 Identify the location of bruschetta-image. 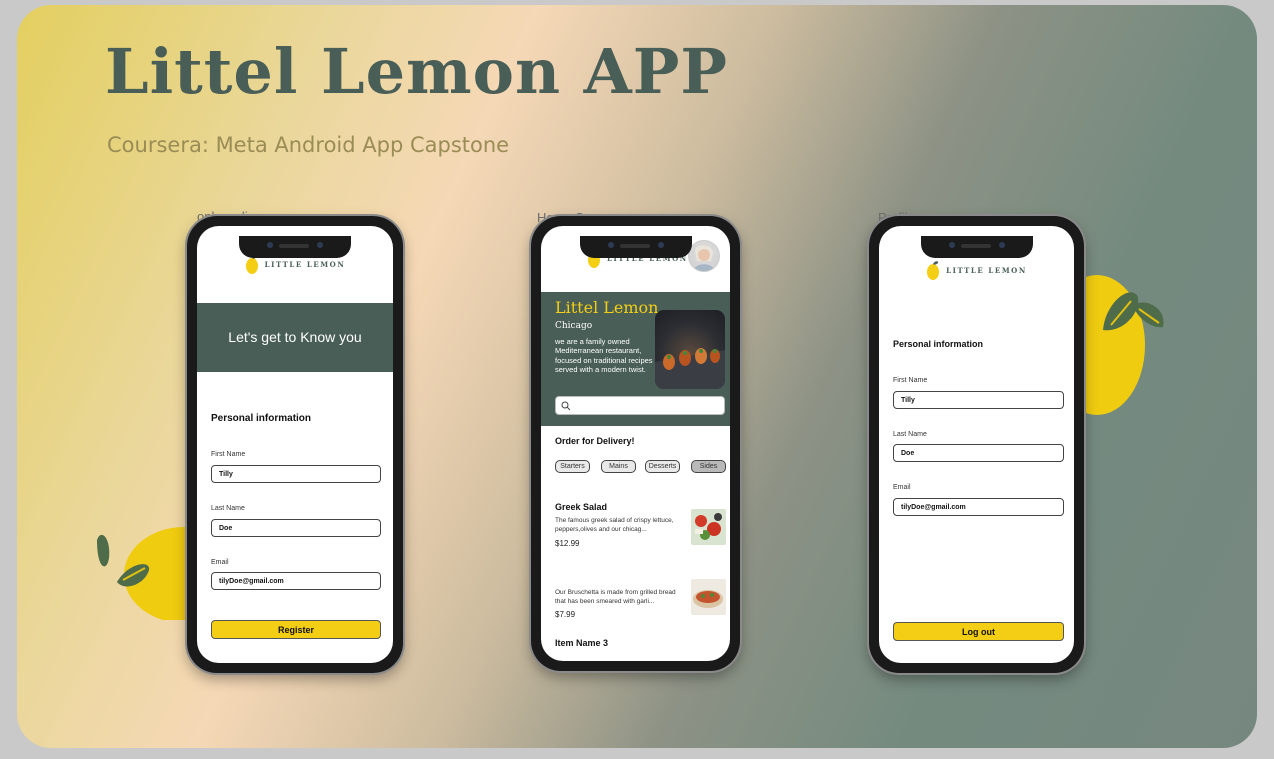
(708, 597).